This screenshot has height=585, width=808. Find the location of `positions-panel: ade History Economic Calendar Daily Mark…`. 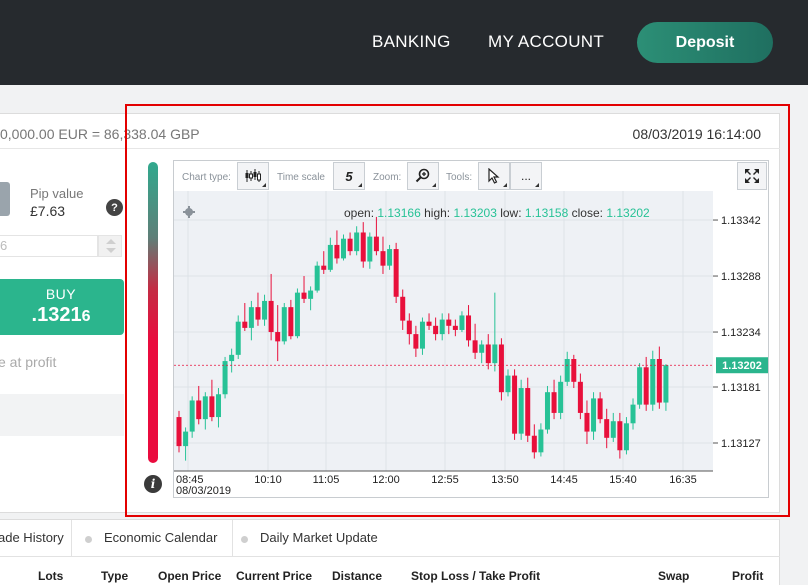

positions-panel: ade History Economic Calendar Daily Mark… is located at coordinates (390, 552).